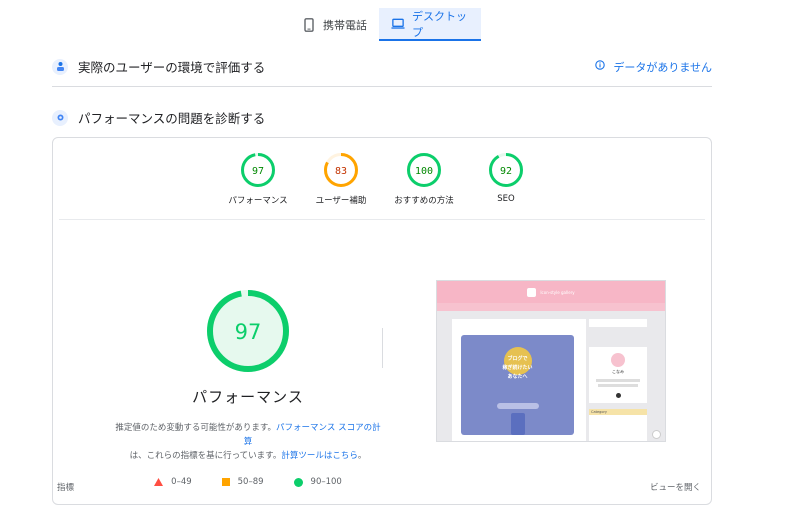  I want to click on users-icon, so click(60, 66).